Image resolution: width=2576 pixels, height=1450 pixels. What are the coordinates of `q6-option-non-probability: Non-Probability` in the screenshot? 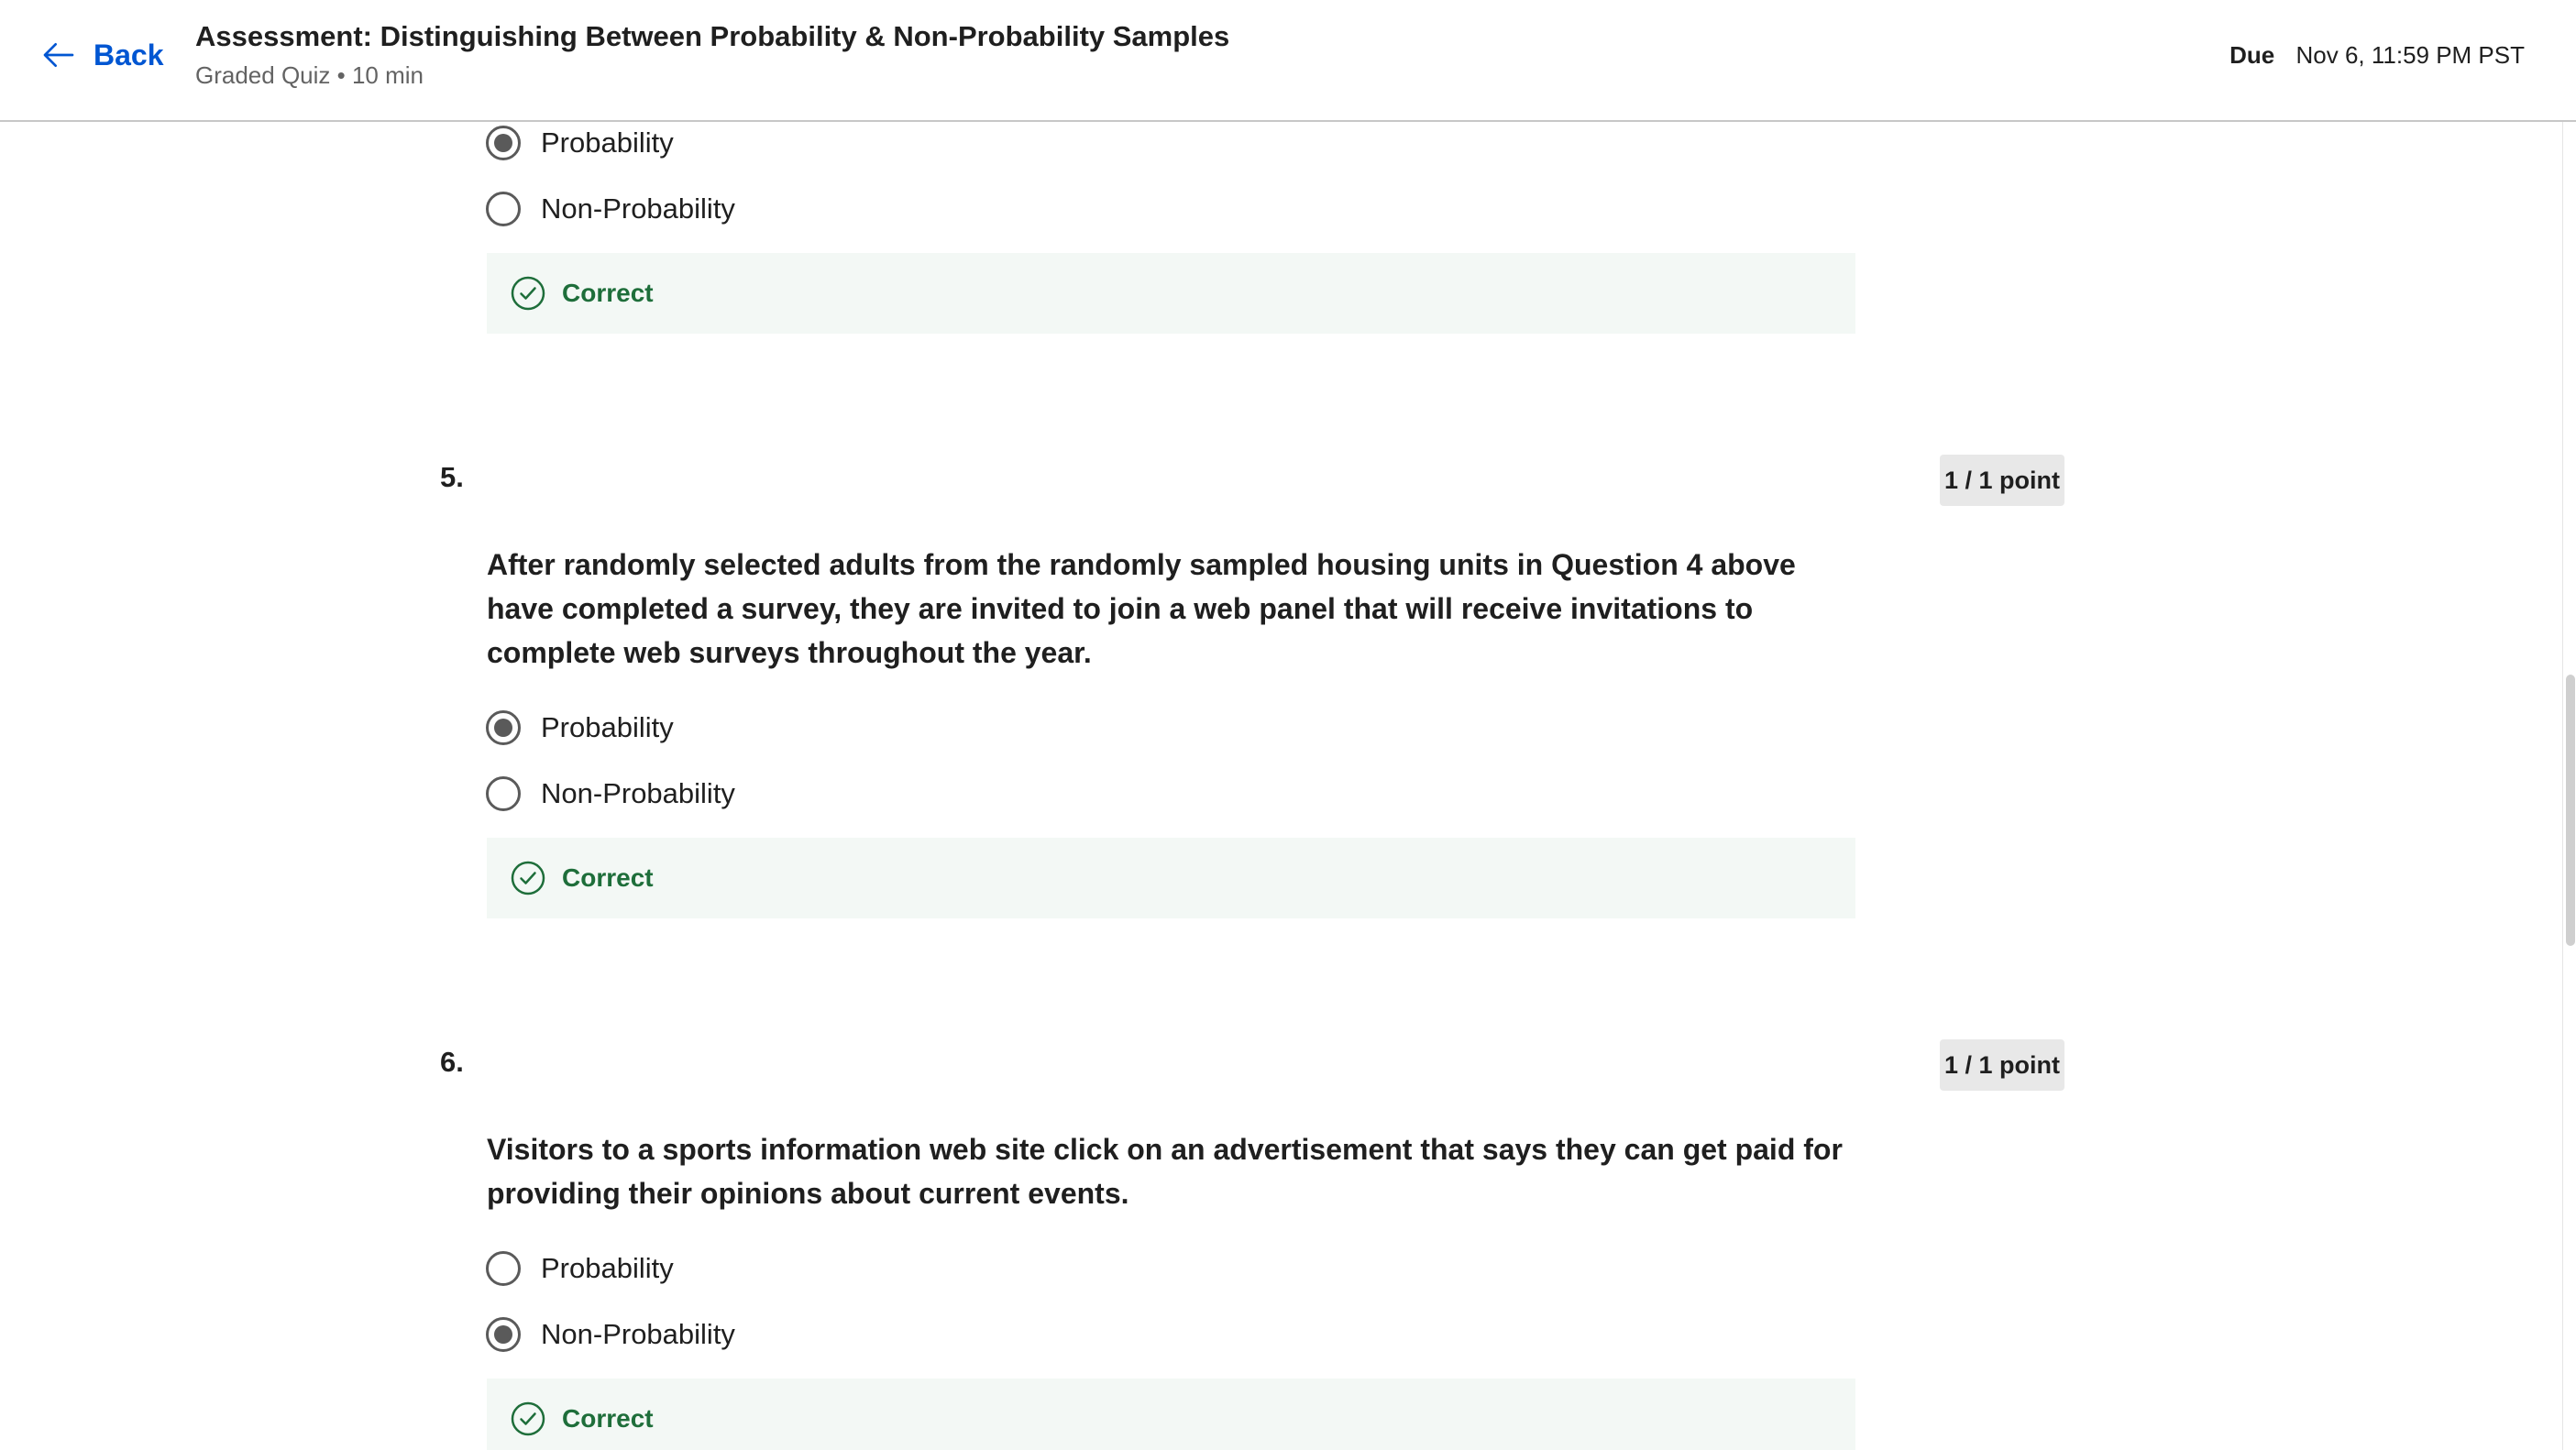 It's located at (610, 1334).